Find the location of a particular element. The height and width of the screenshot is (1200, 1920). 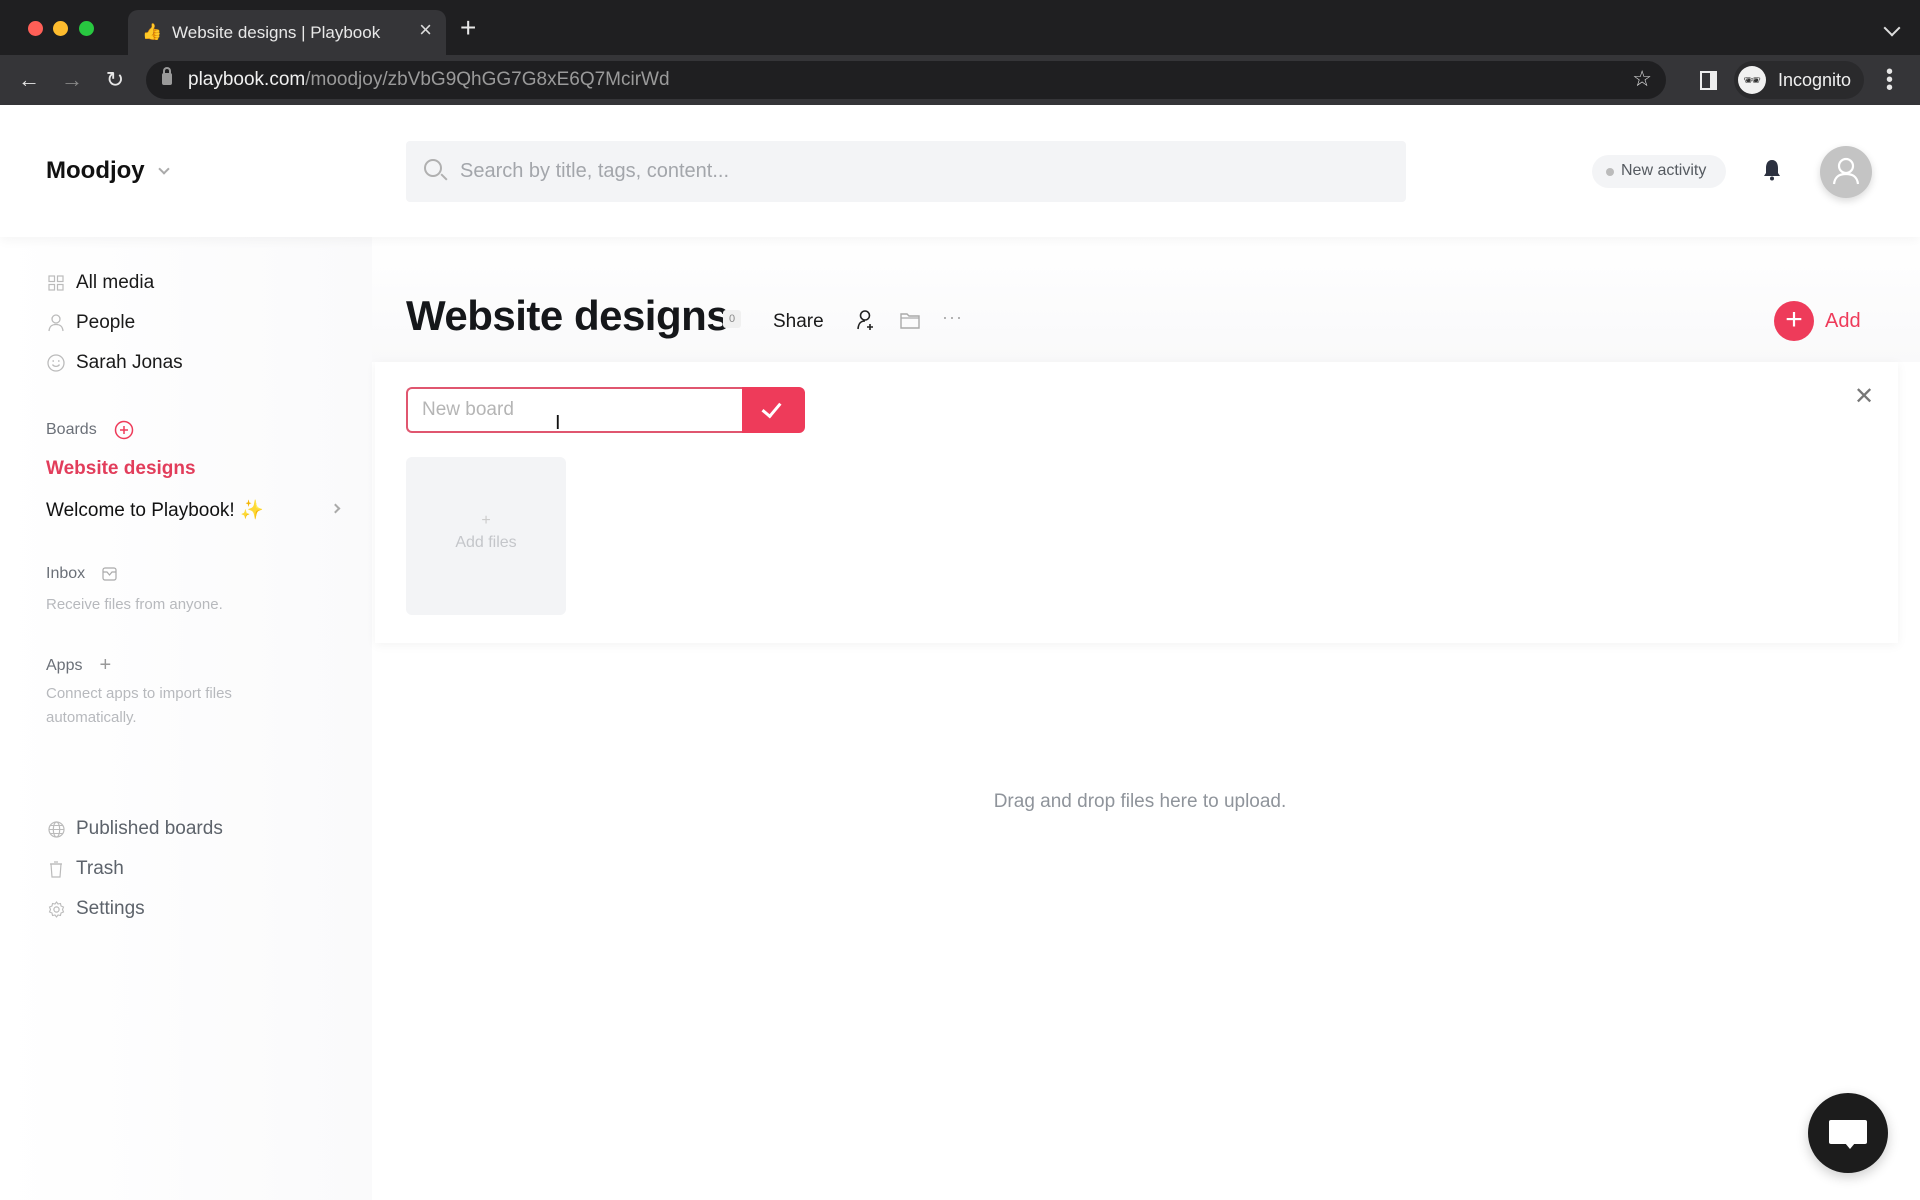

close-icon: ✕ is located at coordinates (1864, 397).